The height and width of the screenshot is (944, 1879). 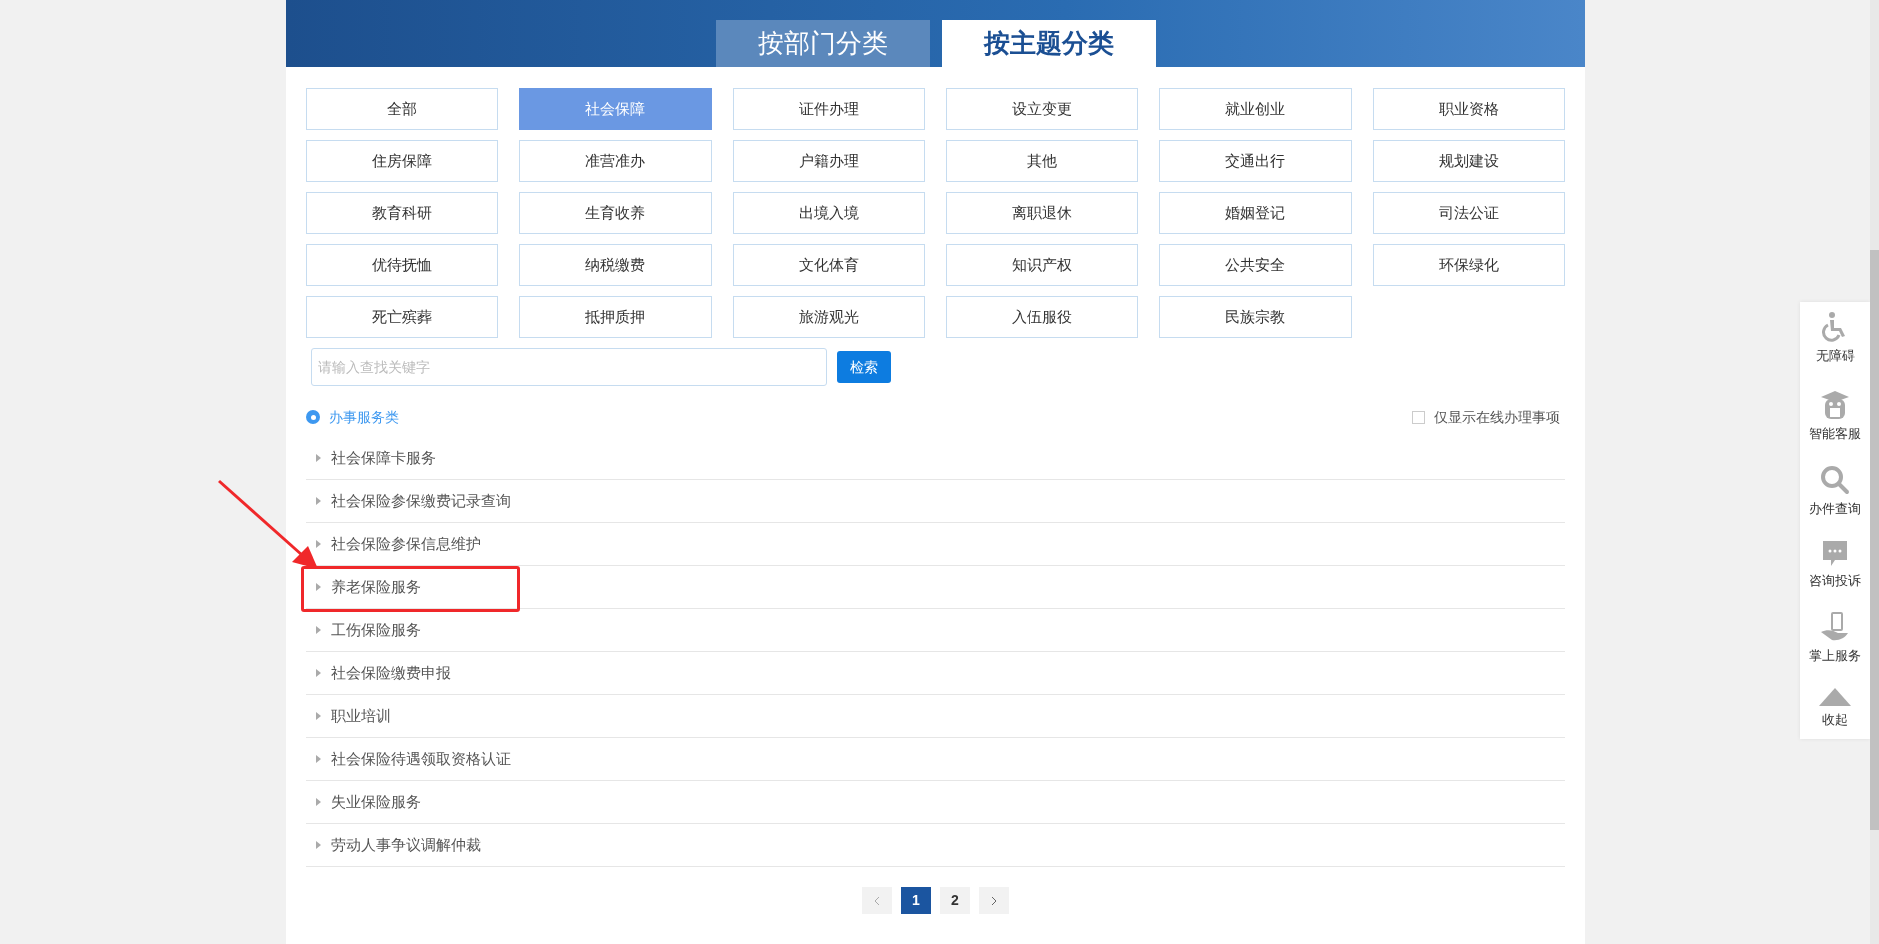 What do you see at coordinates (916, 900) in the screenshot?
I see `page-button: 1` at bounding box center [916, 900].